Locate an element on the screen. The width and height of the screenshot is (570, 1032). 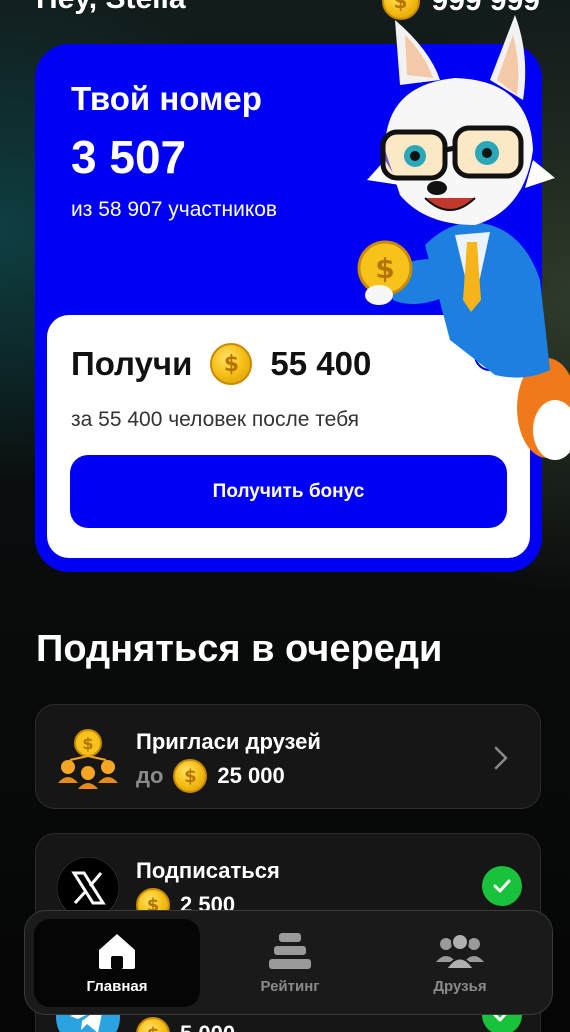
friends-icon is located at coordinates (460, 951).